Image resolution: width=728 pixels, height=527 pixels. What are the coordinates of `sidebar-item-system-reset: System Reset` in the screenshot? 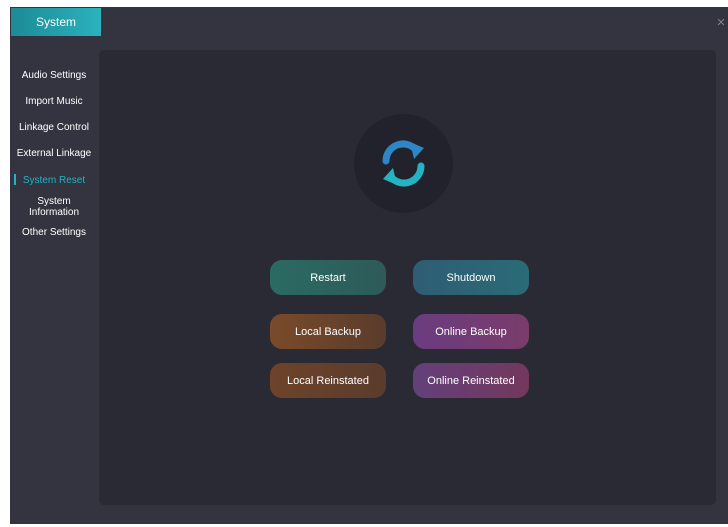 It's located at (54, 180).